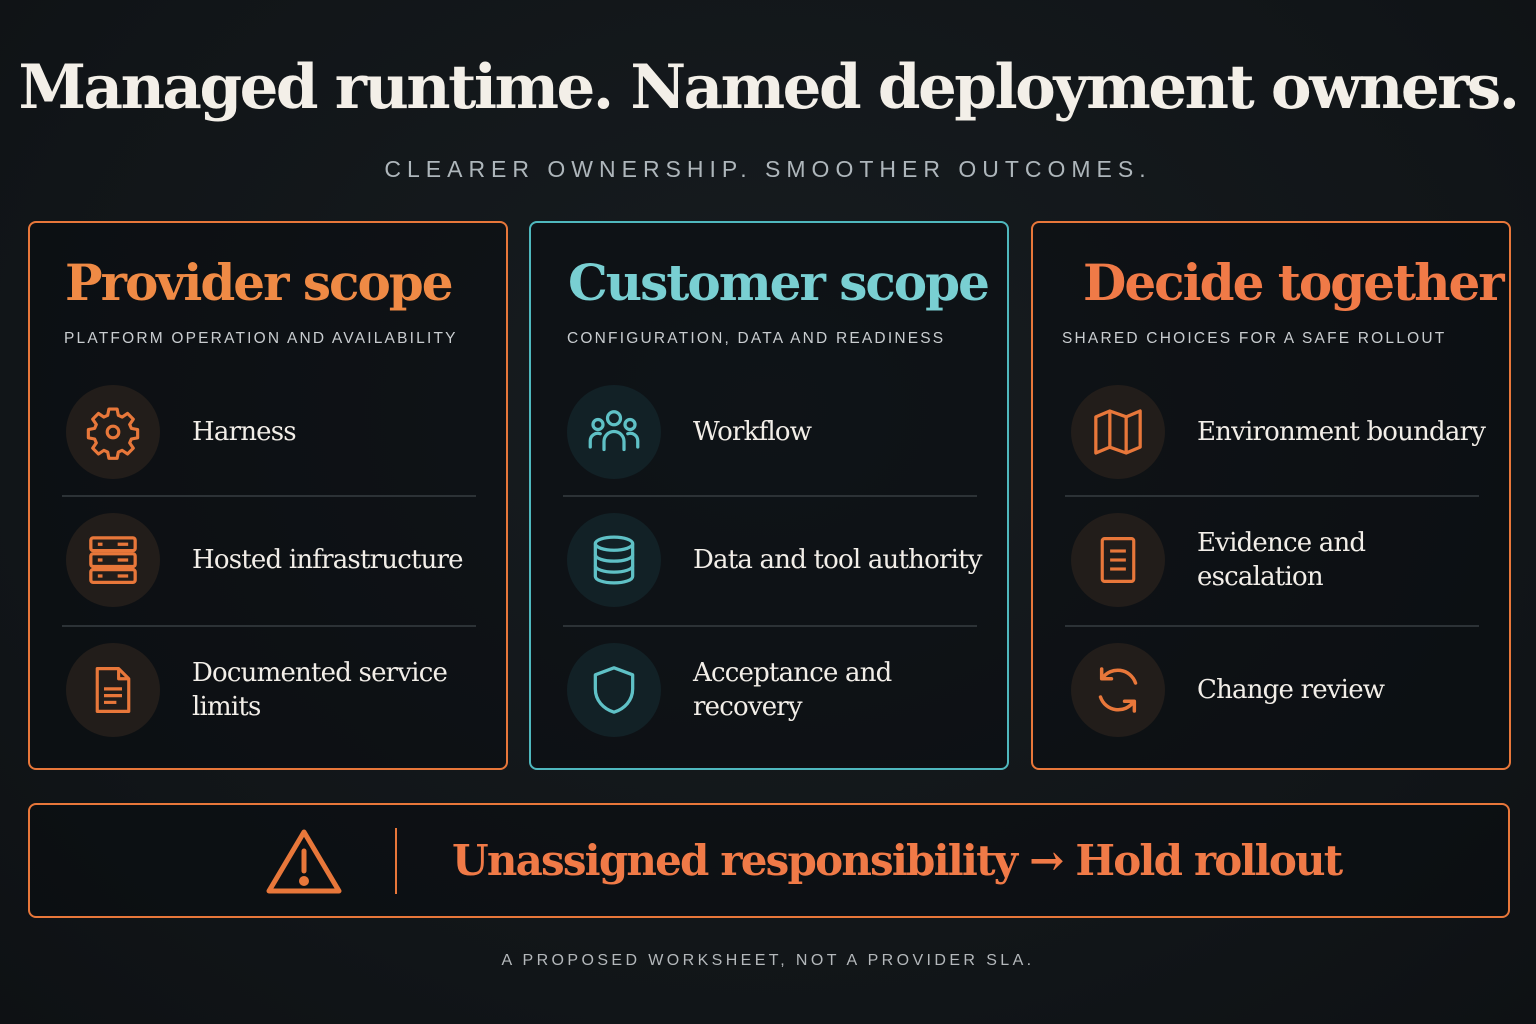  I want to click on banner-text: Unassigned responsibility → Hold rollout, so click(897, 860).